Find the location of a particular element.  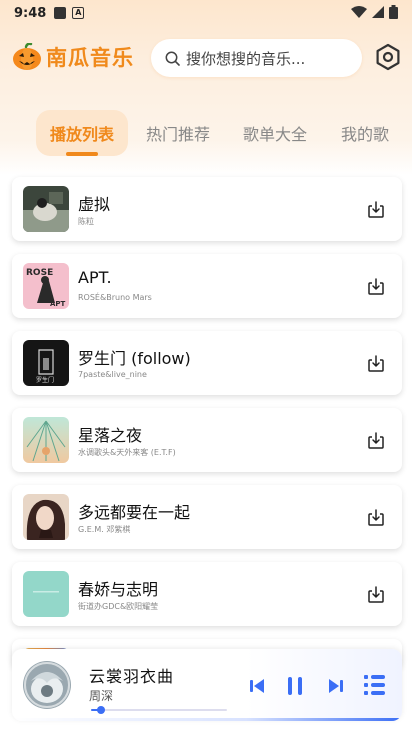

now-playing-title: 云裳羽衣曲 is located at coordinates (132, 676).